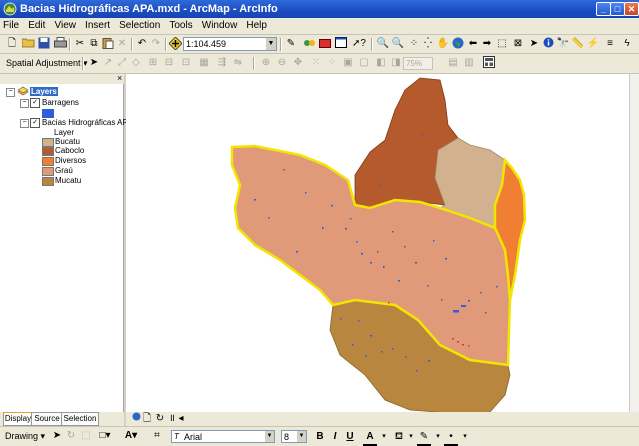 The image size is (639, 446). What do you see at coordinates (350, 437) in the screenshot?
I see `underline-button: U` at bounding box center [350, 437].